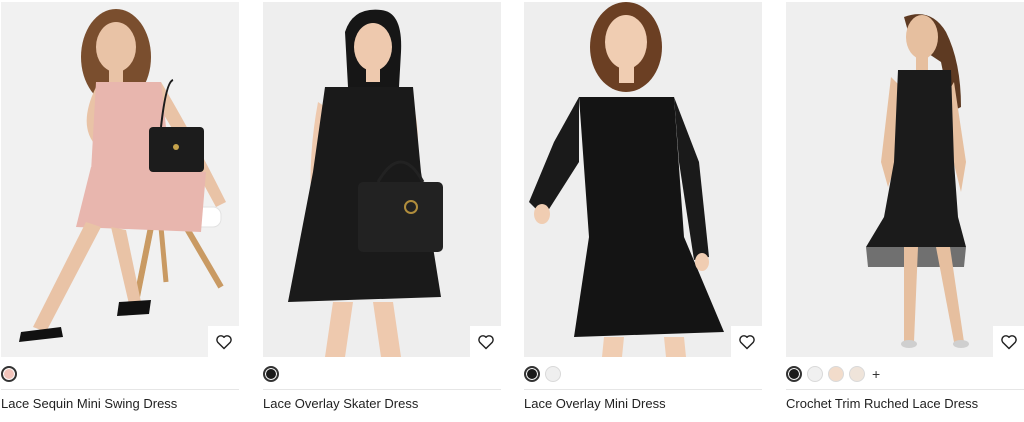  Describe the element at coordinates (595, 403) in the screenshot. I see `product-title: Lace Overlay Mini Dress` at that location.